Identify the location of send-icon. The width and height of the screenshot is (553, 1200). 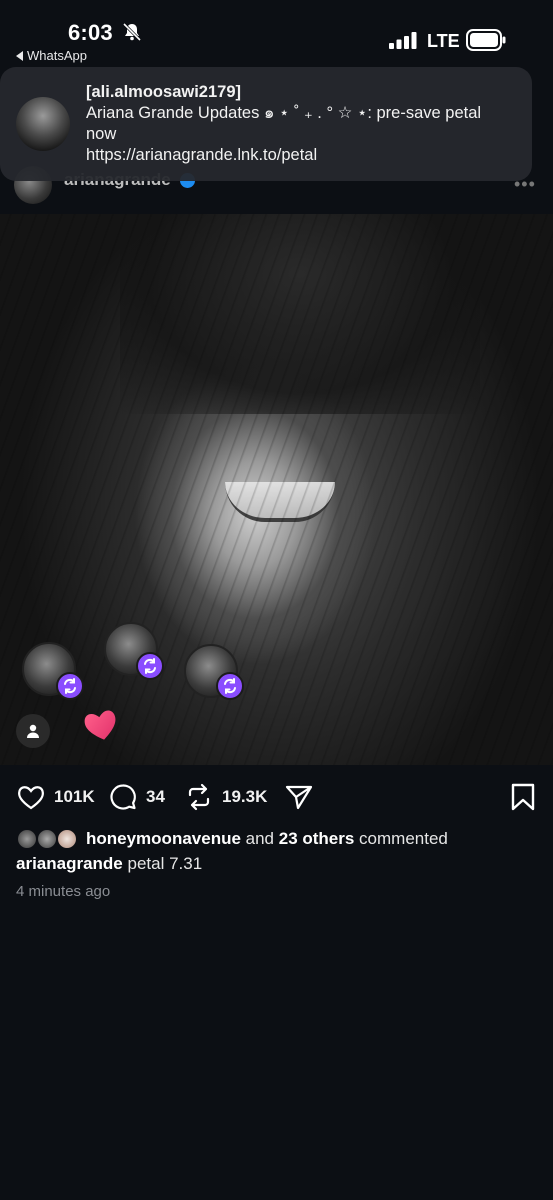
(299, 797).